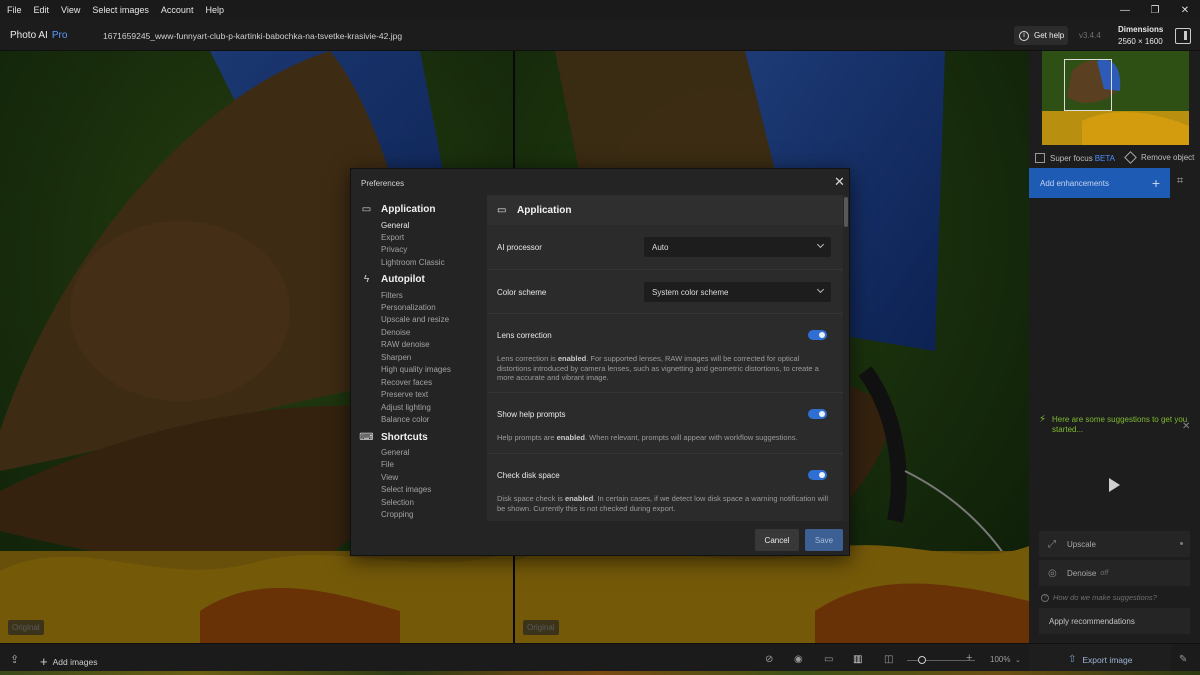 The image size is (1200, 675). Describe the element at coordinates (405, 344) in the screenshot. I see `nav-item-raw-denoise: RAW denoise` at that location.